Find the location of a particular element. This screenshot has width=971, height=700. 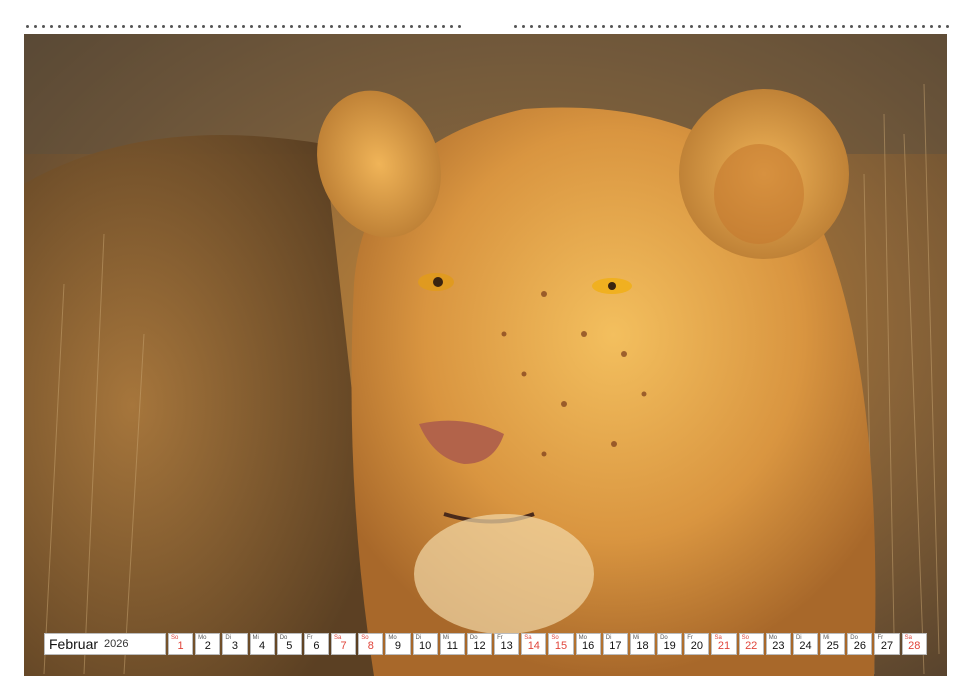

day-cell: Do 12 is located at coordinates (479, 644).